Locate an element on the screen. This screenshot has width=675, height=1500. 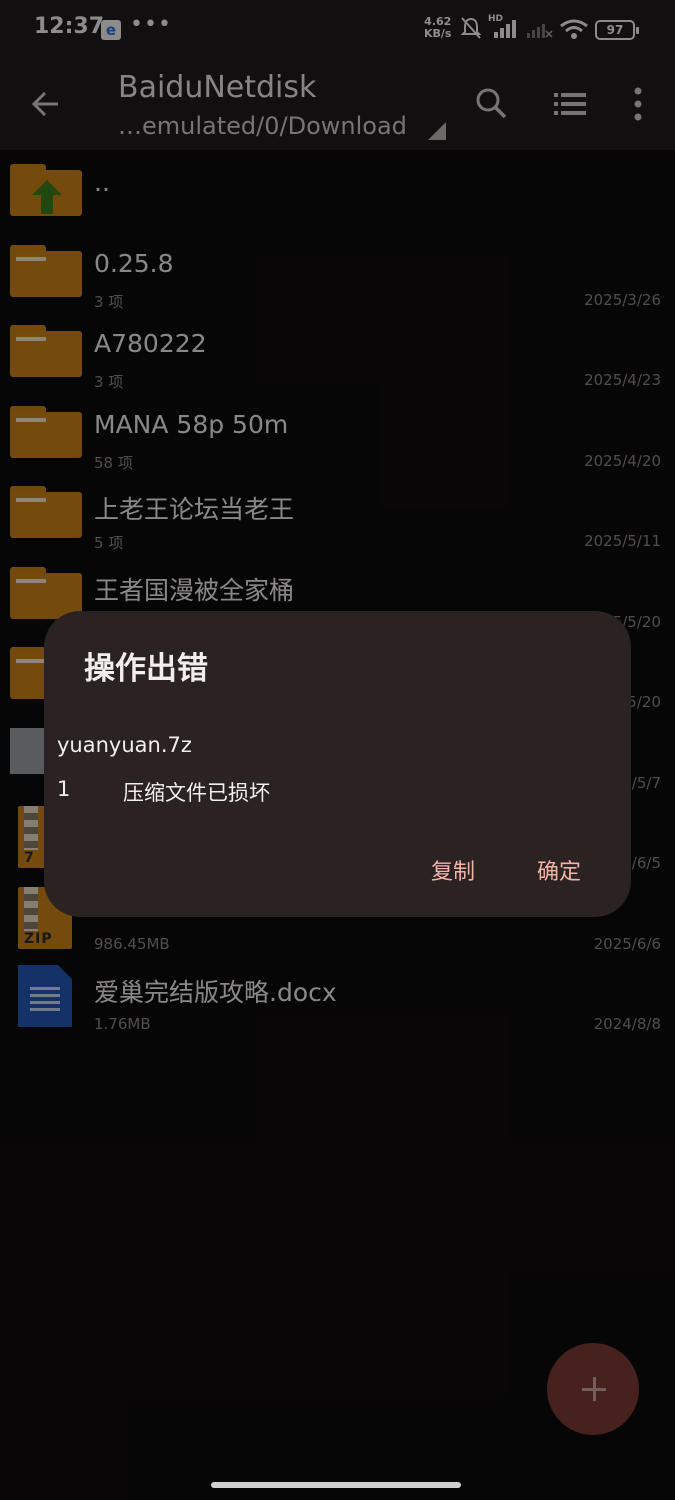
home-indicator is located at coordinates (336, 1485).